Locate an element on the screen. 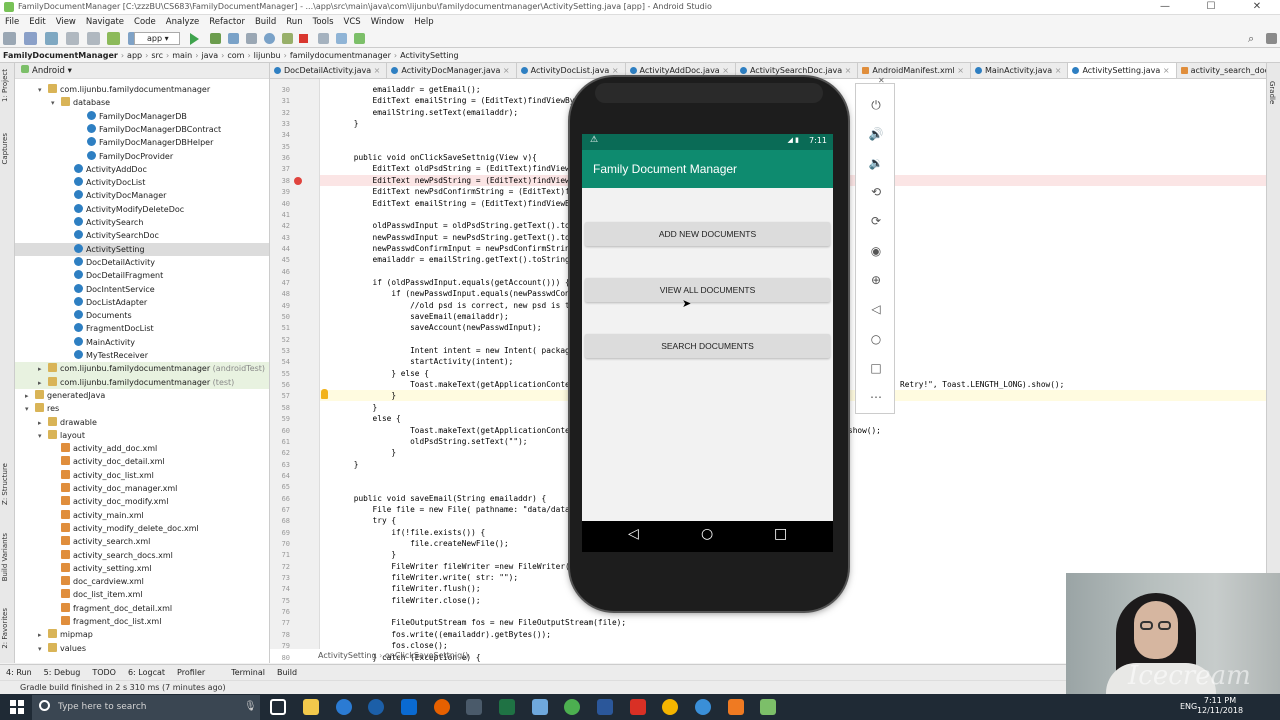 This screenshot has height=720, width=1280. breadcrumb-item: src is located at coordinates (157, 55).